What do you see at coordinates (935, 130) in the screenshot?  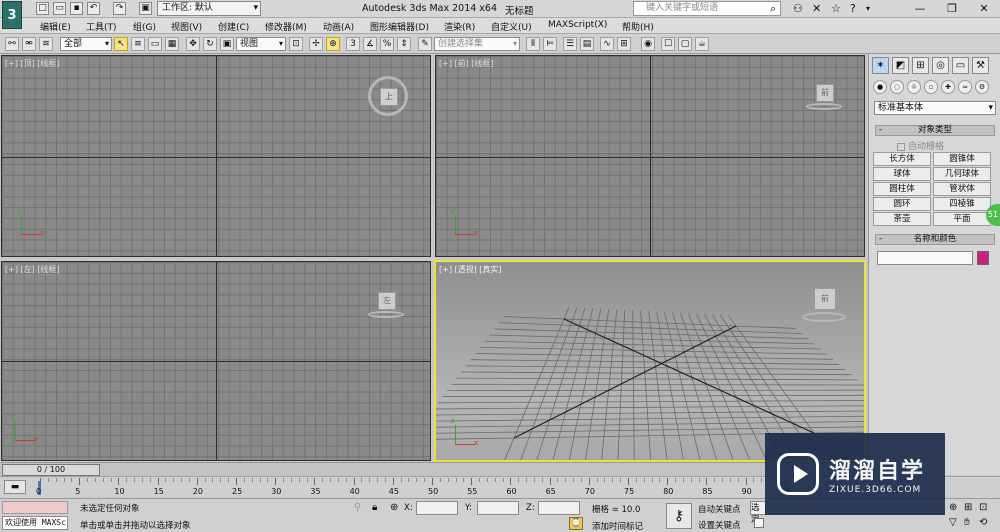 I see `object-type-rollout: - 对象类型` at bounding box center [935, 130].